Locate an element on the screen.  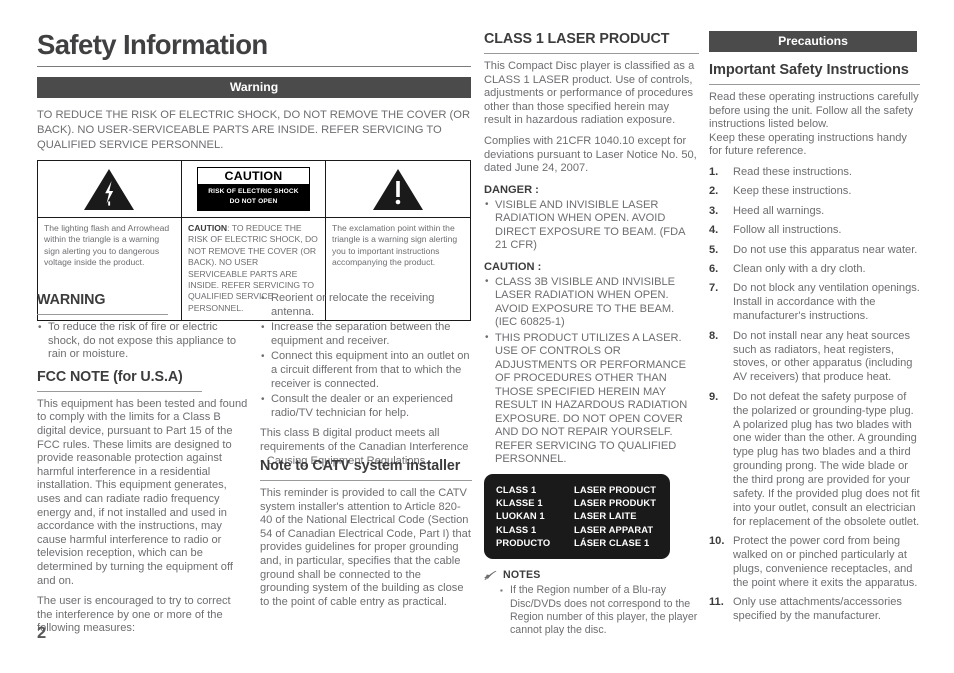
pencil-note-icon is located at coordinates (490, 575).